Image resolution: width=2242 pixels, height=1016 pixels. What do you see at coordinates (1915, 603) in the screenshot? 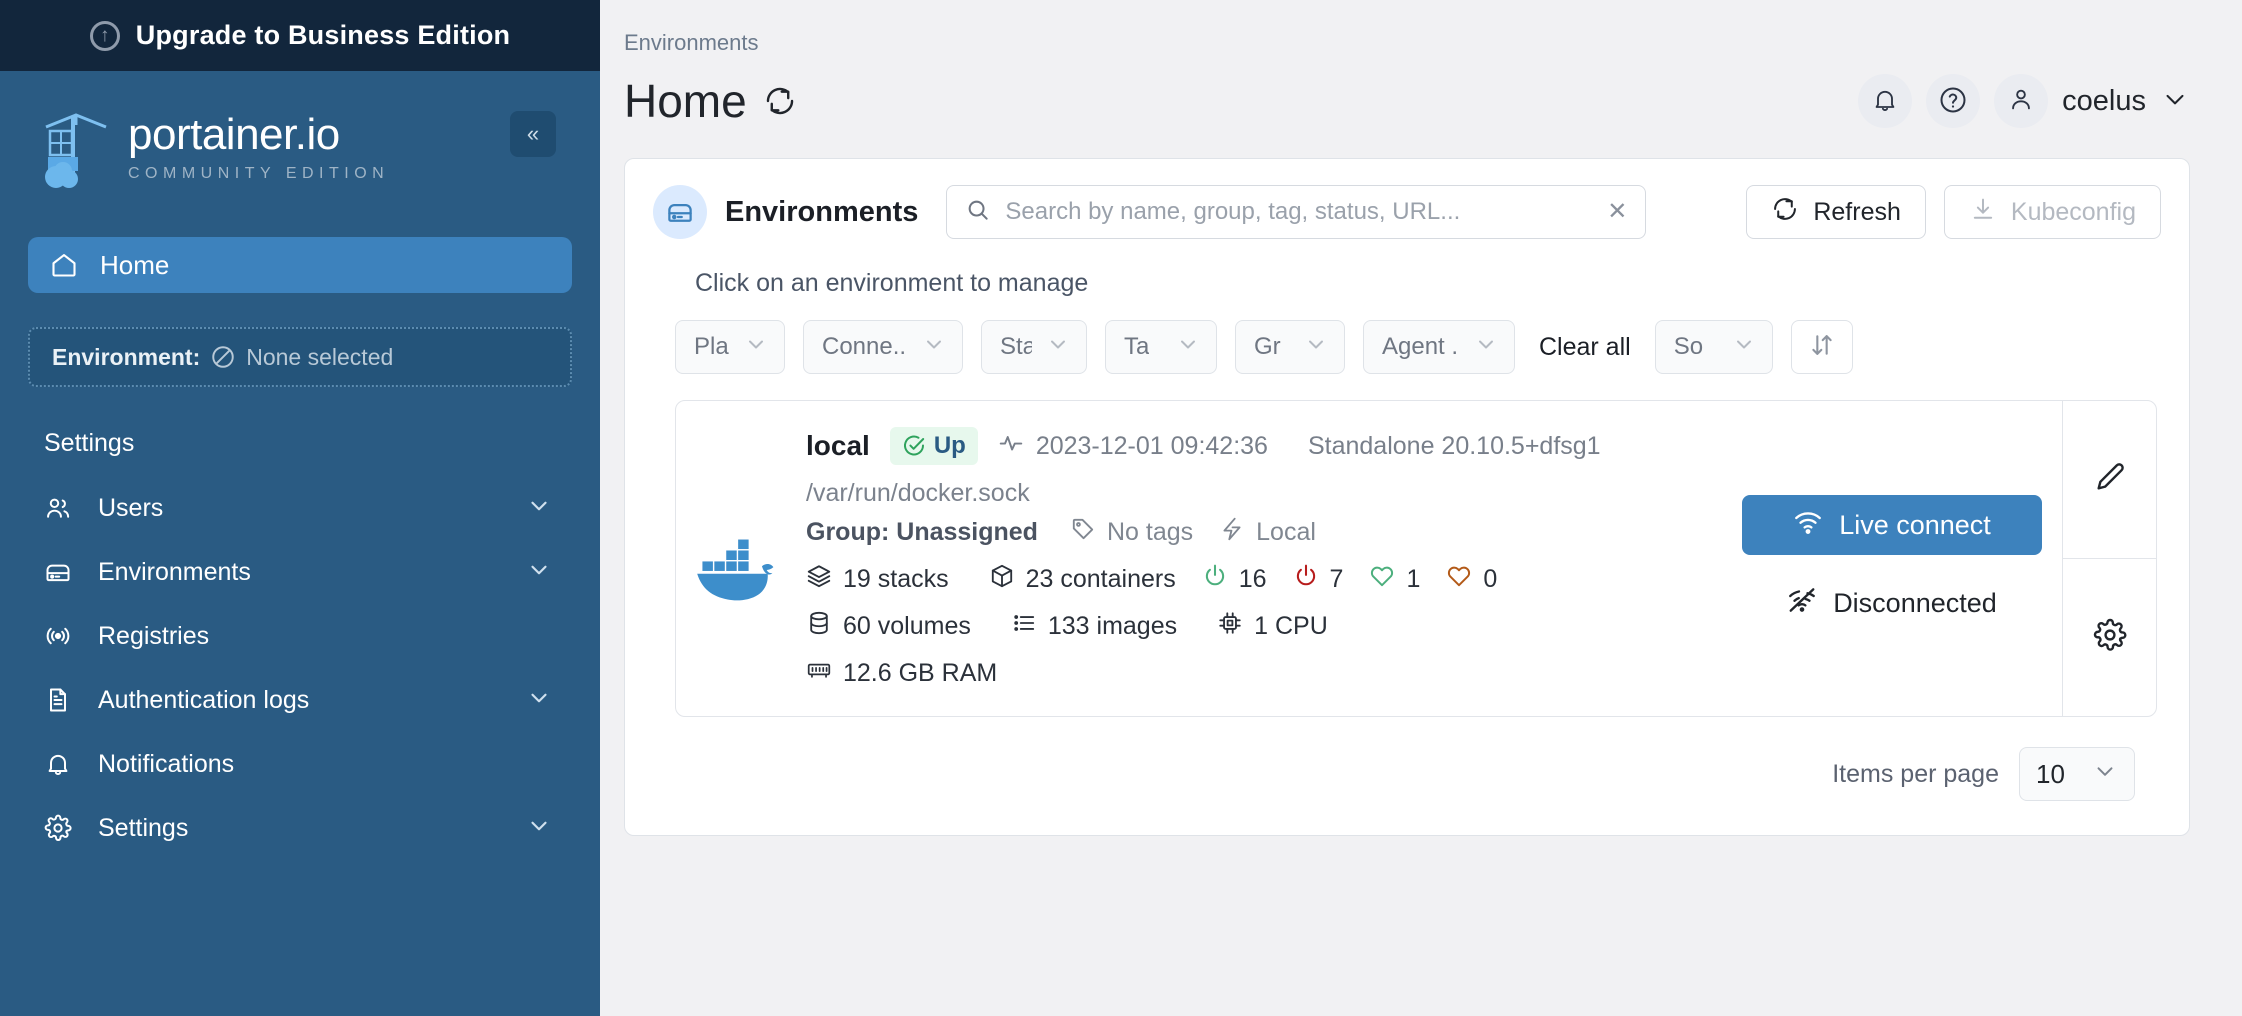
I see `connection-status-label: Disconnected` at bounding box center [1915, 603].